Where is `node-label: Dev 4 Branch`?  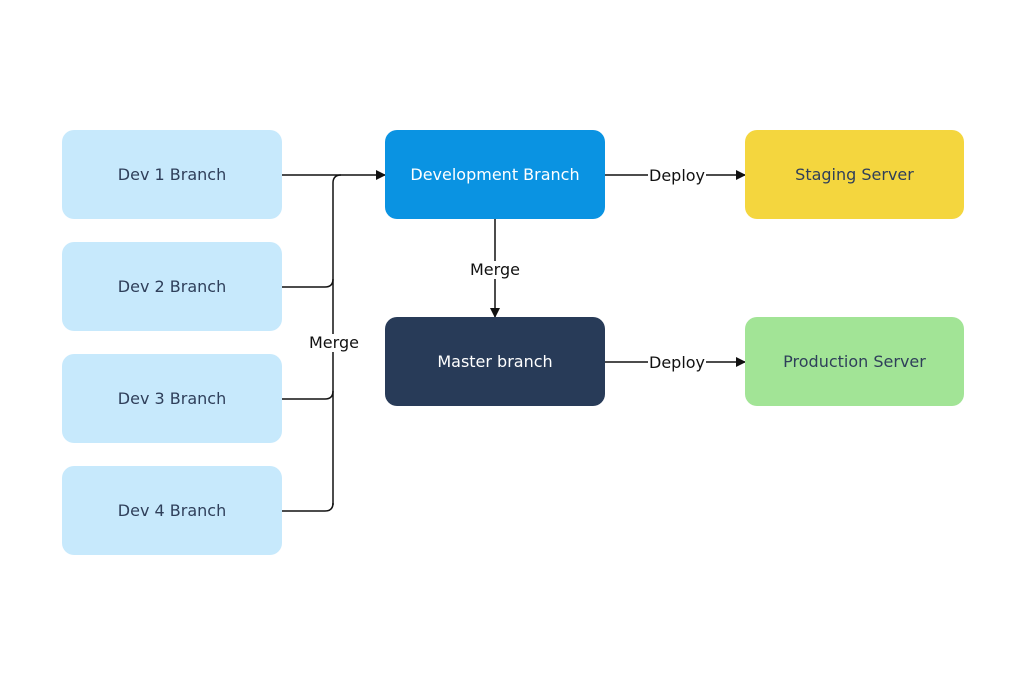
node-label: Dev 4 Branch is located at coordinates (172, 510).